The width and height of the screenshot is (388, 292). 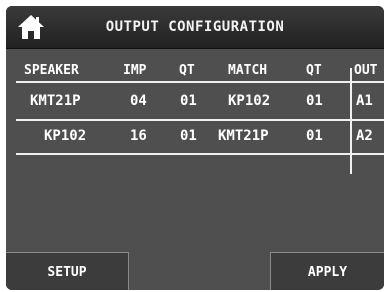 I want to click on title-bar: OUTPUT CONFIGURATION, so click(x=195, y=27).